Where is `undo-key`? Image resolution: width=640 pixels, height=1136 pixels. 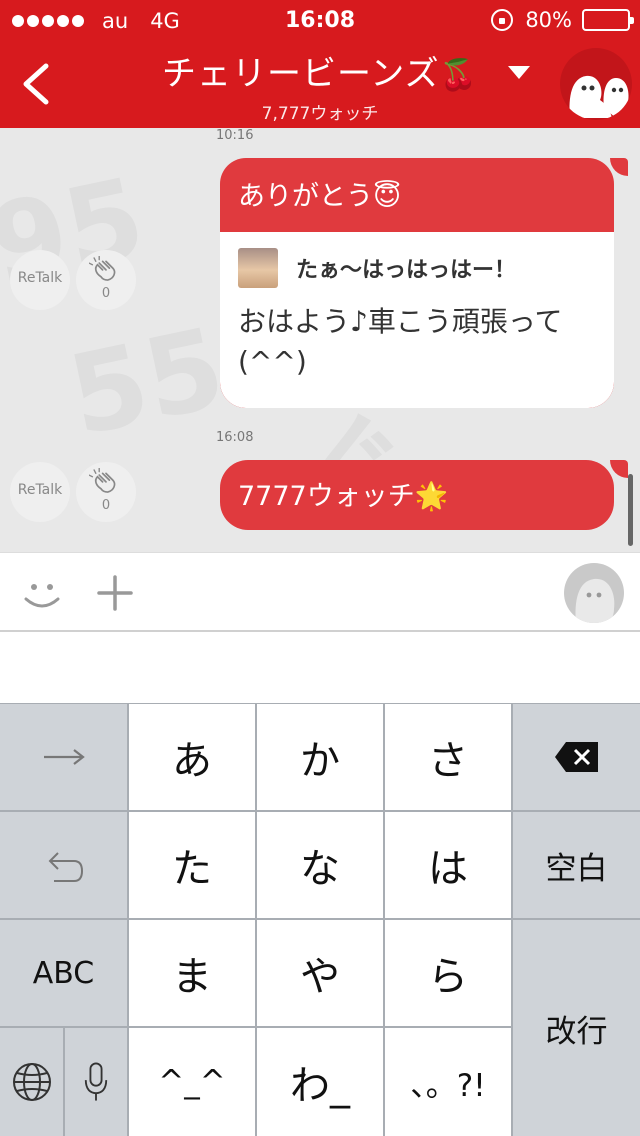
undo-key is located at coordinates (63, 865).